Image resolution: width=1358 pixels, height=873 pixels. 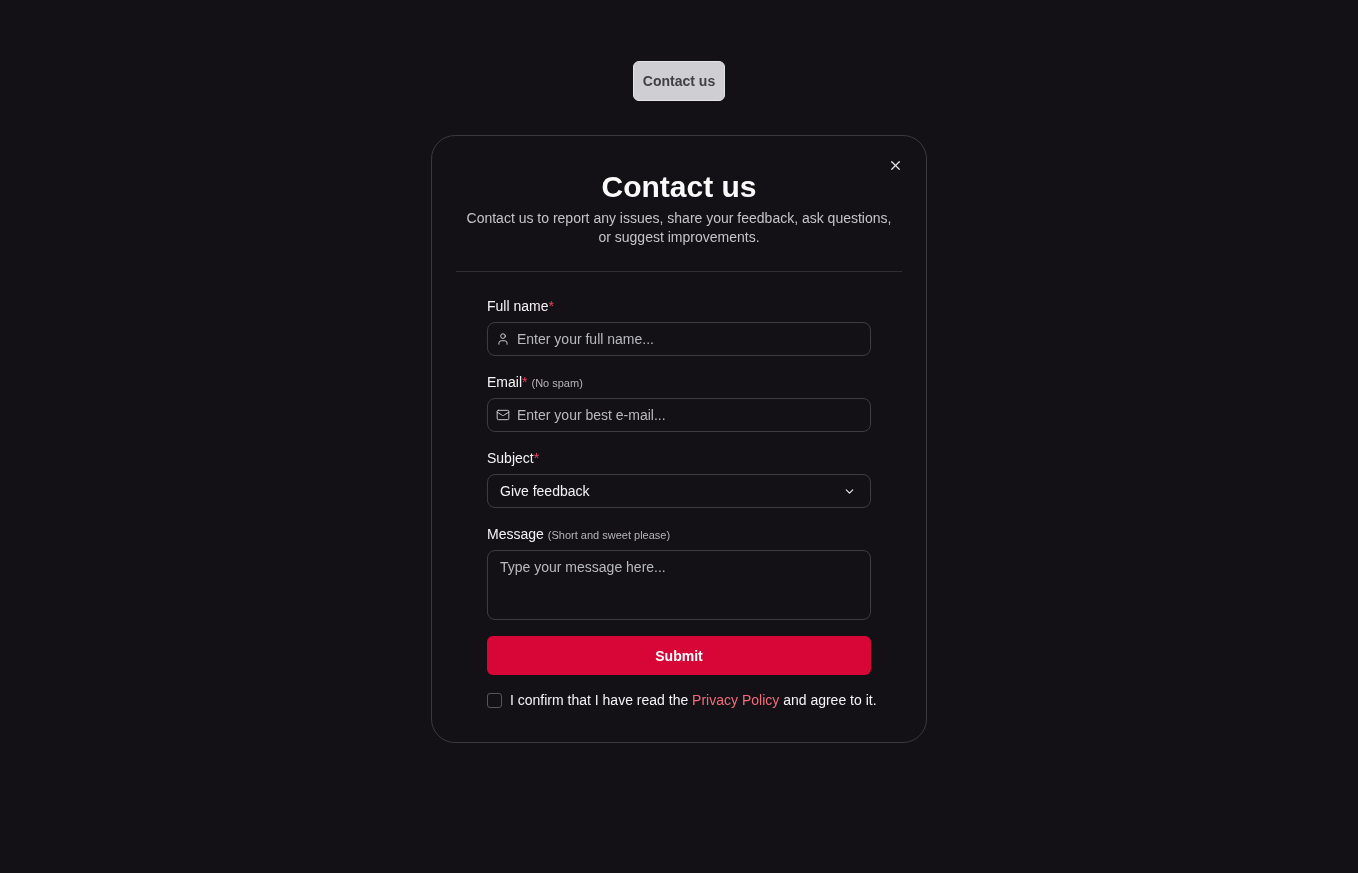 I want to click on subject-dropdown: Give feedback, so click(x=679, y=491).